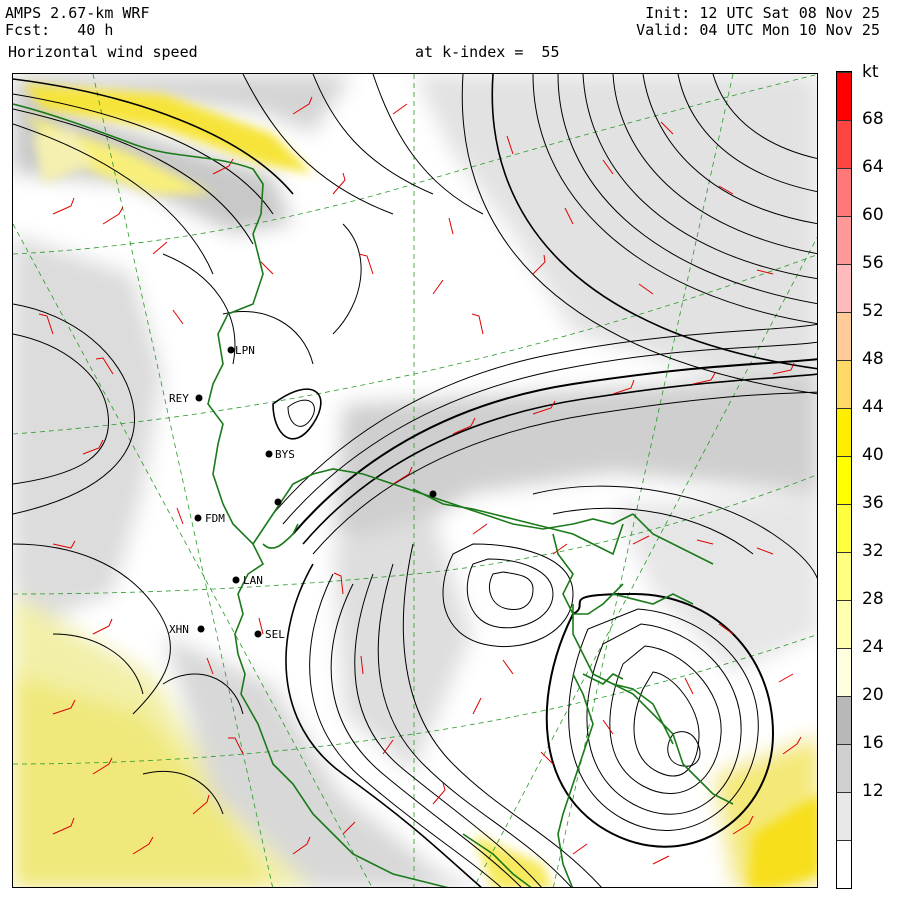  Describe the element at coordinates (873, 167) in the screenshot. I see `colorbar-tick-label: 64` at that location.